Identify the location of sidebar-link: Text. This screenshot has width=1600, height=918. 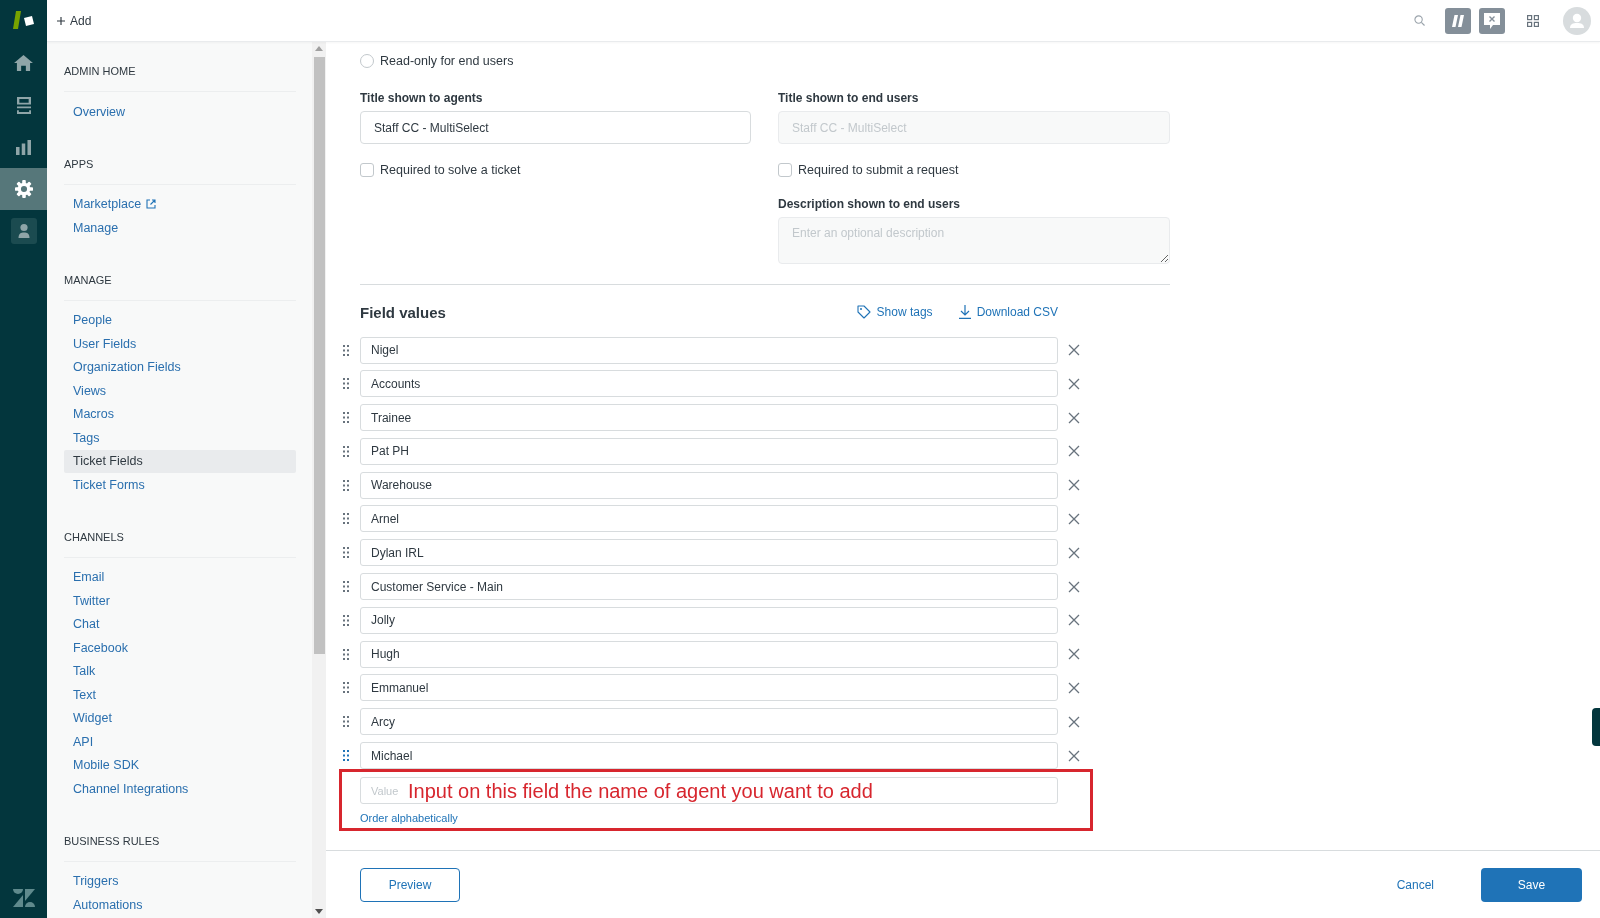
(180, 695).